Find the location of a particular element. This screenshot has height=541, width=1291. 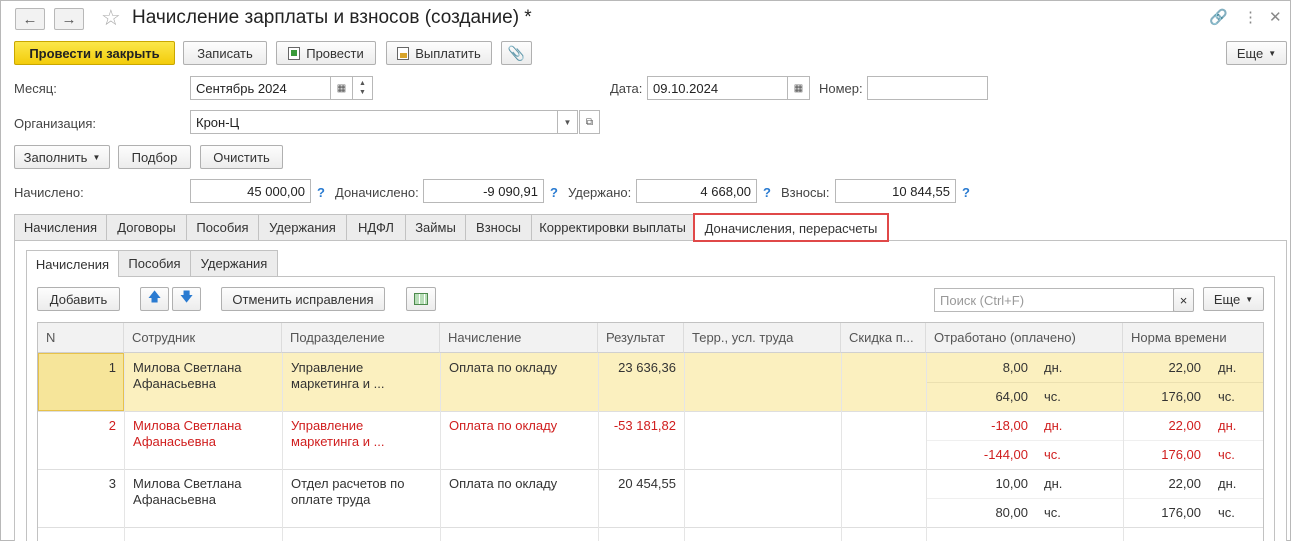

worked-days: 8,00 is located at coordinates (1015, 367).